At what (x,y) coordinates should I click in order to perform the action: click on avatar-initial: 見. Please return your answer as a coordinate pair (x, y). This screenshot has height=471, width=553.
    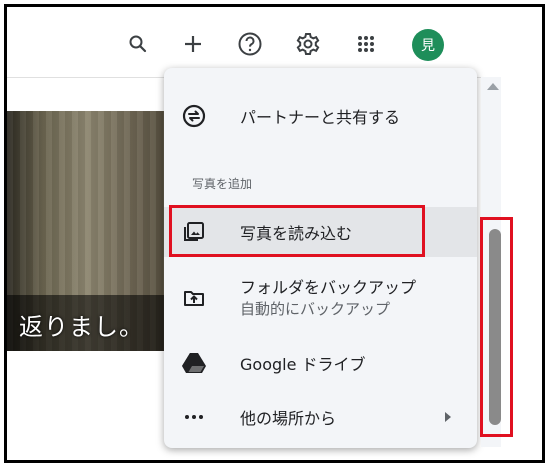
    Looking at the image, I should click on (428, 46).